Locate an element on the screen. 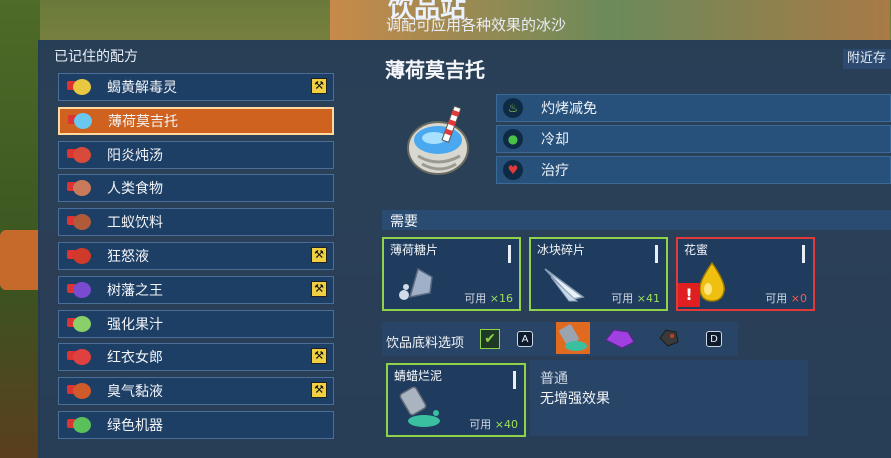  ingredient-available: 可用 ×16 is located at coordinates (488, 298).